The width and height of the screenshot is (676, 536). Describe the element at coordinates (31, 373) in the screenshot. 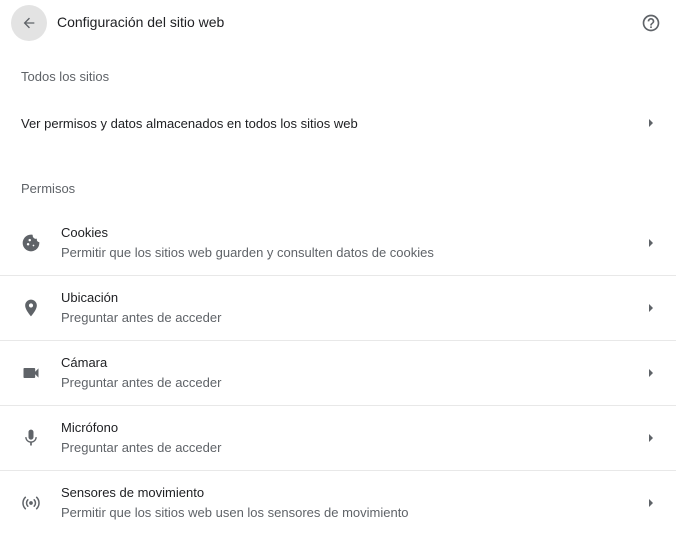

I see `videocam-icon` at that location.